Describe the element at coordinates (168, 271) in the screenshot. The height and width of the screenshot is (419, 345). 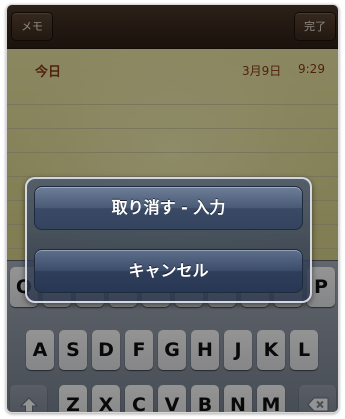
I see `cancel-button: キャンセル` at that location.